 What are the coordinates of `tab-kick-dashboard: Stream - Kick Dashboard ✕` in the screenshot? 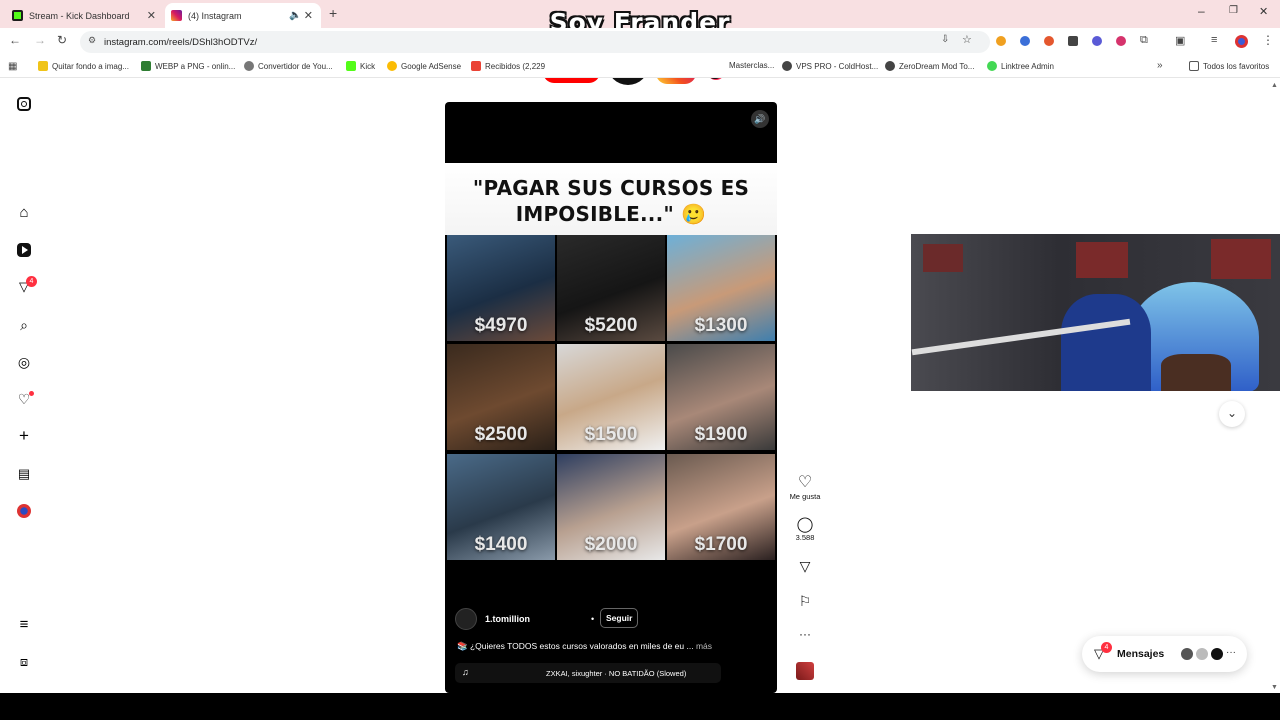 It's located at (85, 15).